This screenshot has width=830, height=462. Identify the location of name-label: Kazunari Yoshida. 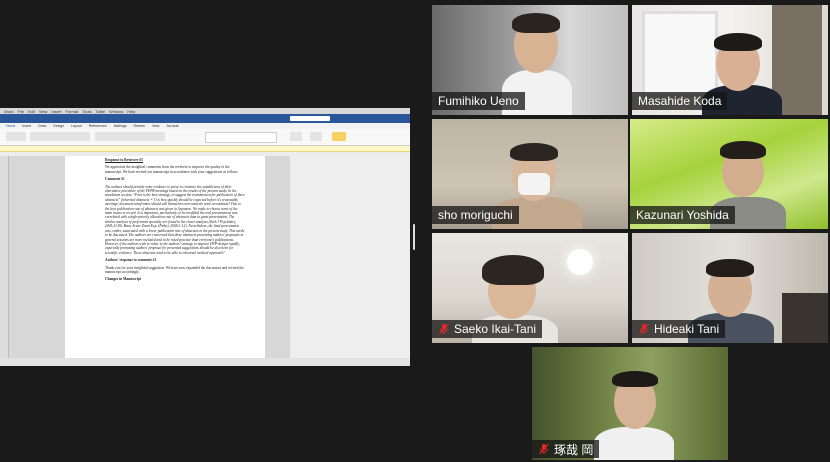
(682, 215).